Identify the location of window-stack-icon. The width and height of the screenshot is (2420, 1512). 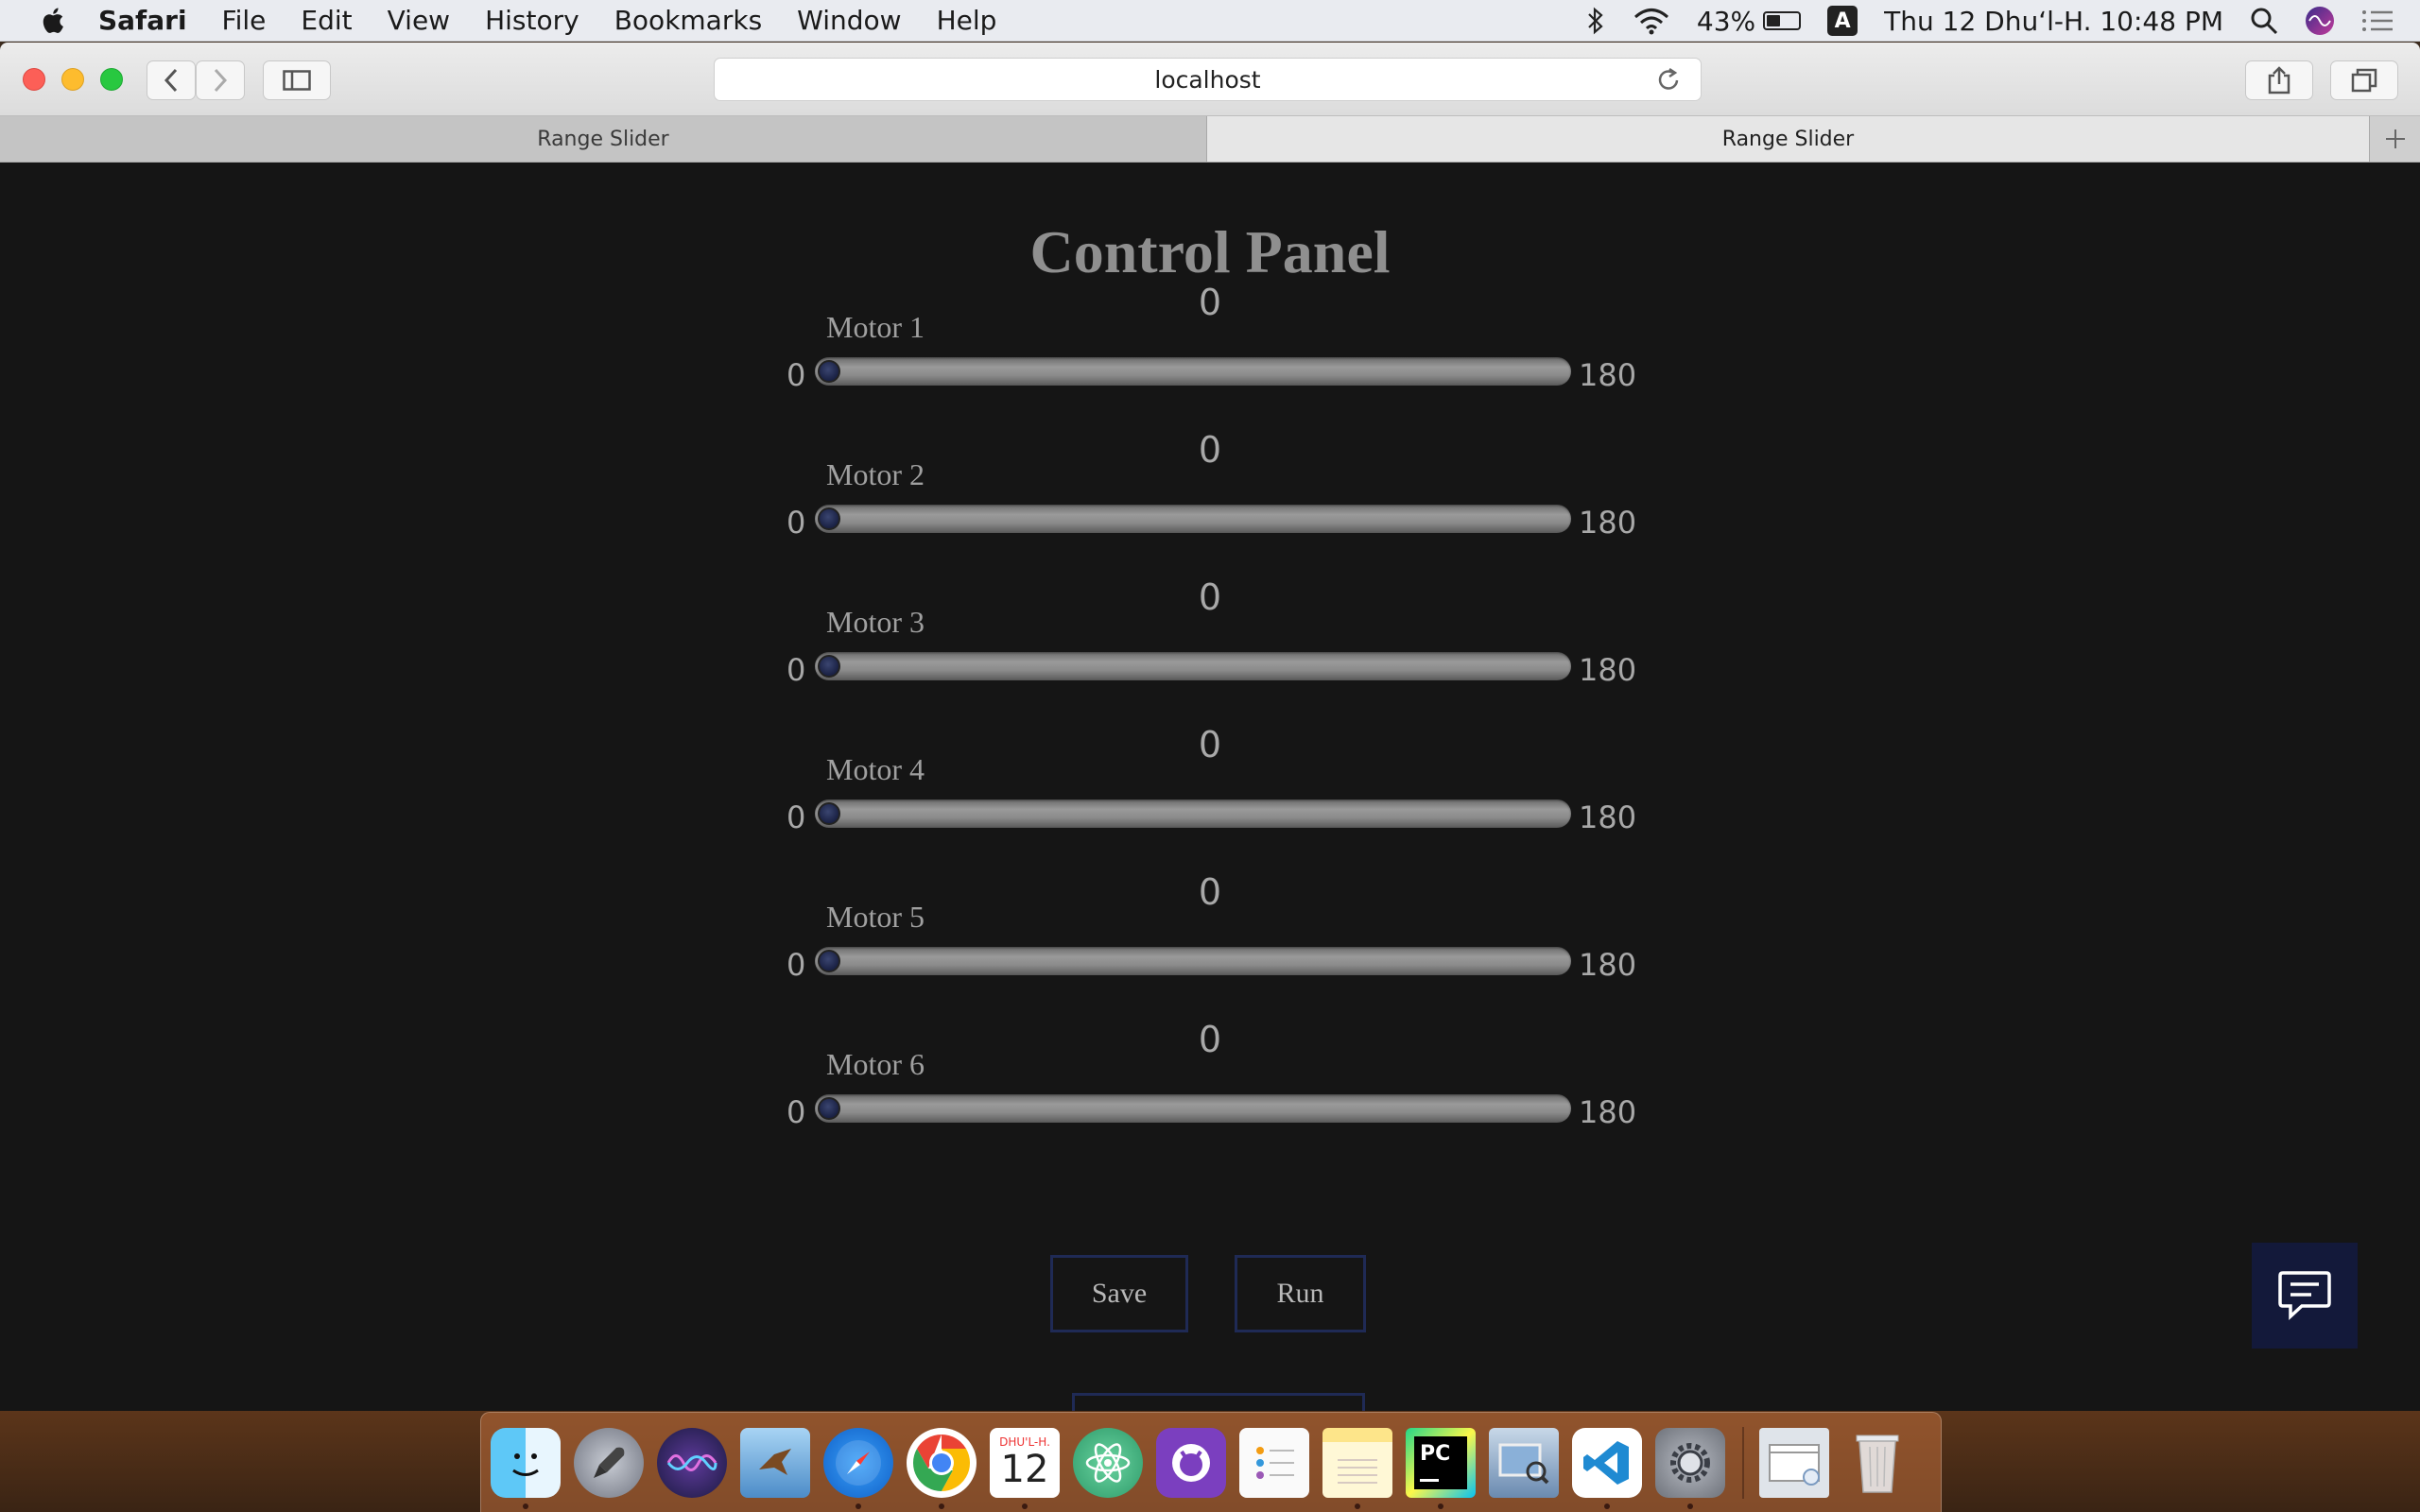
(1794, 1464).